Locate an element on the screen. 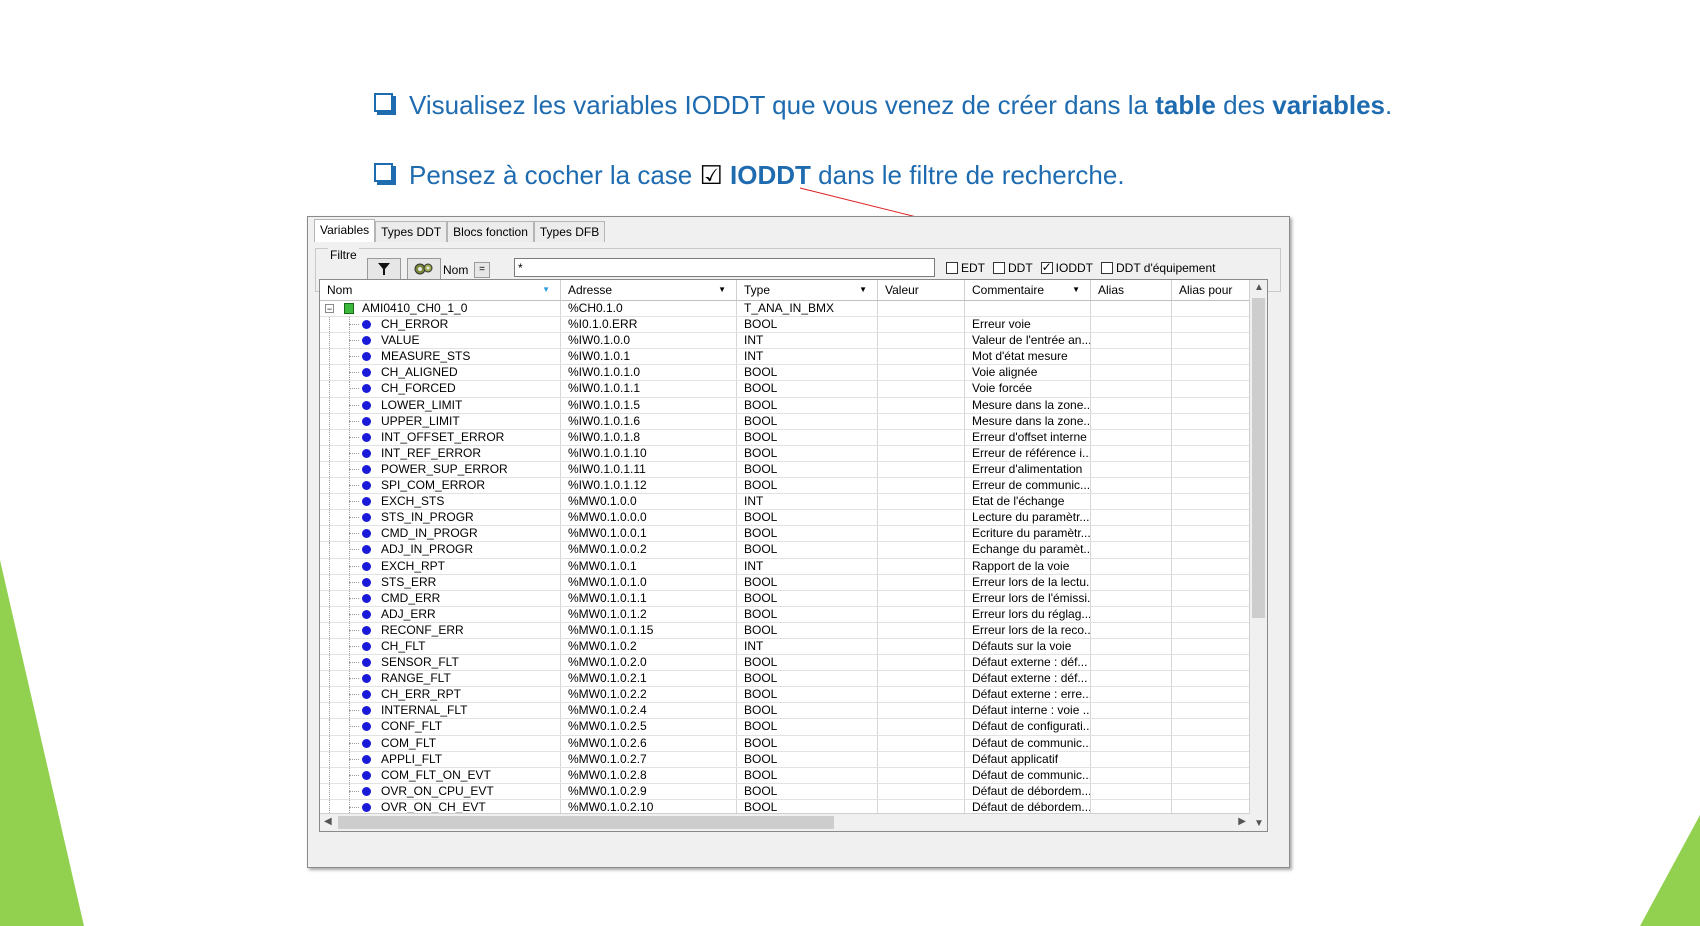 This screenshot has width=1700, height=926. equals-button: = is located at coordinates (482, 270).